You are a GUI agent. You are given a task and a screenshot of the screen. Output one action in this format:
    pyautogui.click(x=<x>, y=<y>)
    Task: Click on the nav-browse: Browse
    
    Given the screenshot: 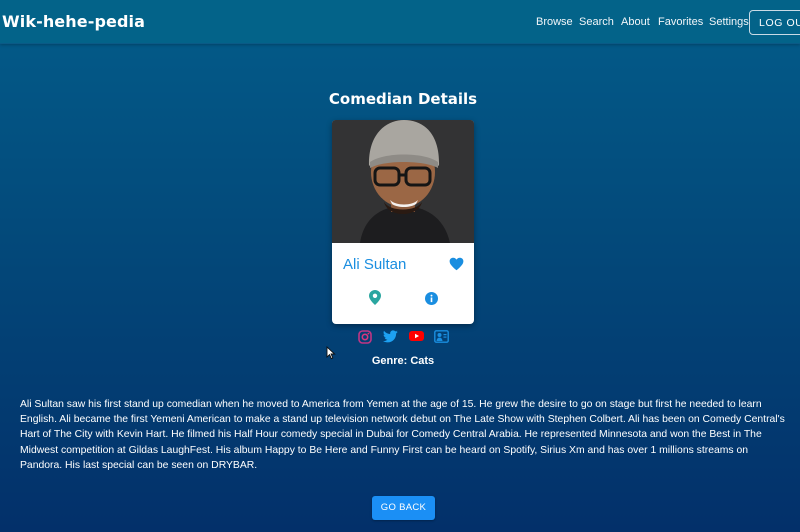 What is the action you would take?
    pyautogui.click(x=554, y=22)
    